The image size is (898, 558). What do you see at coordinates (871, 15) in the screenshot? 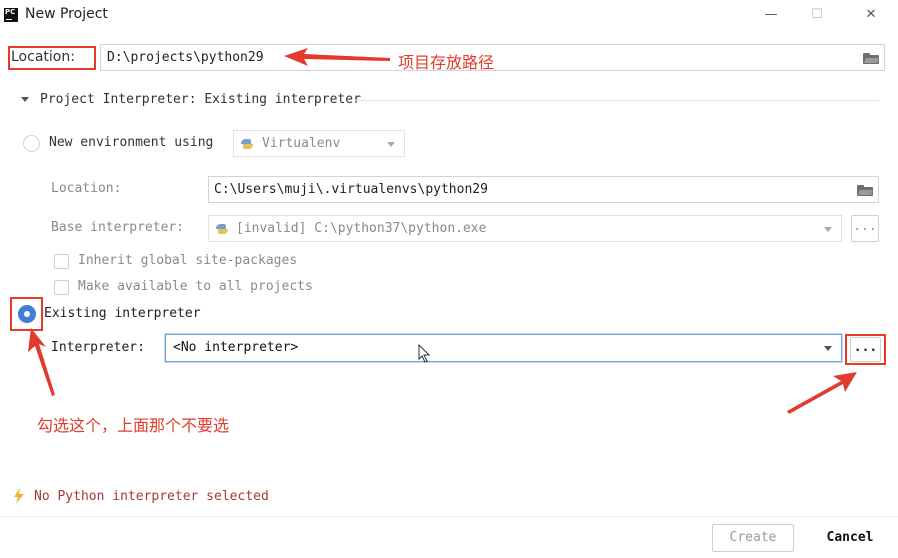
I see `close-button: ✕` at bounding box center [871, 15].